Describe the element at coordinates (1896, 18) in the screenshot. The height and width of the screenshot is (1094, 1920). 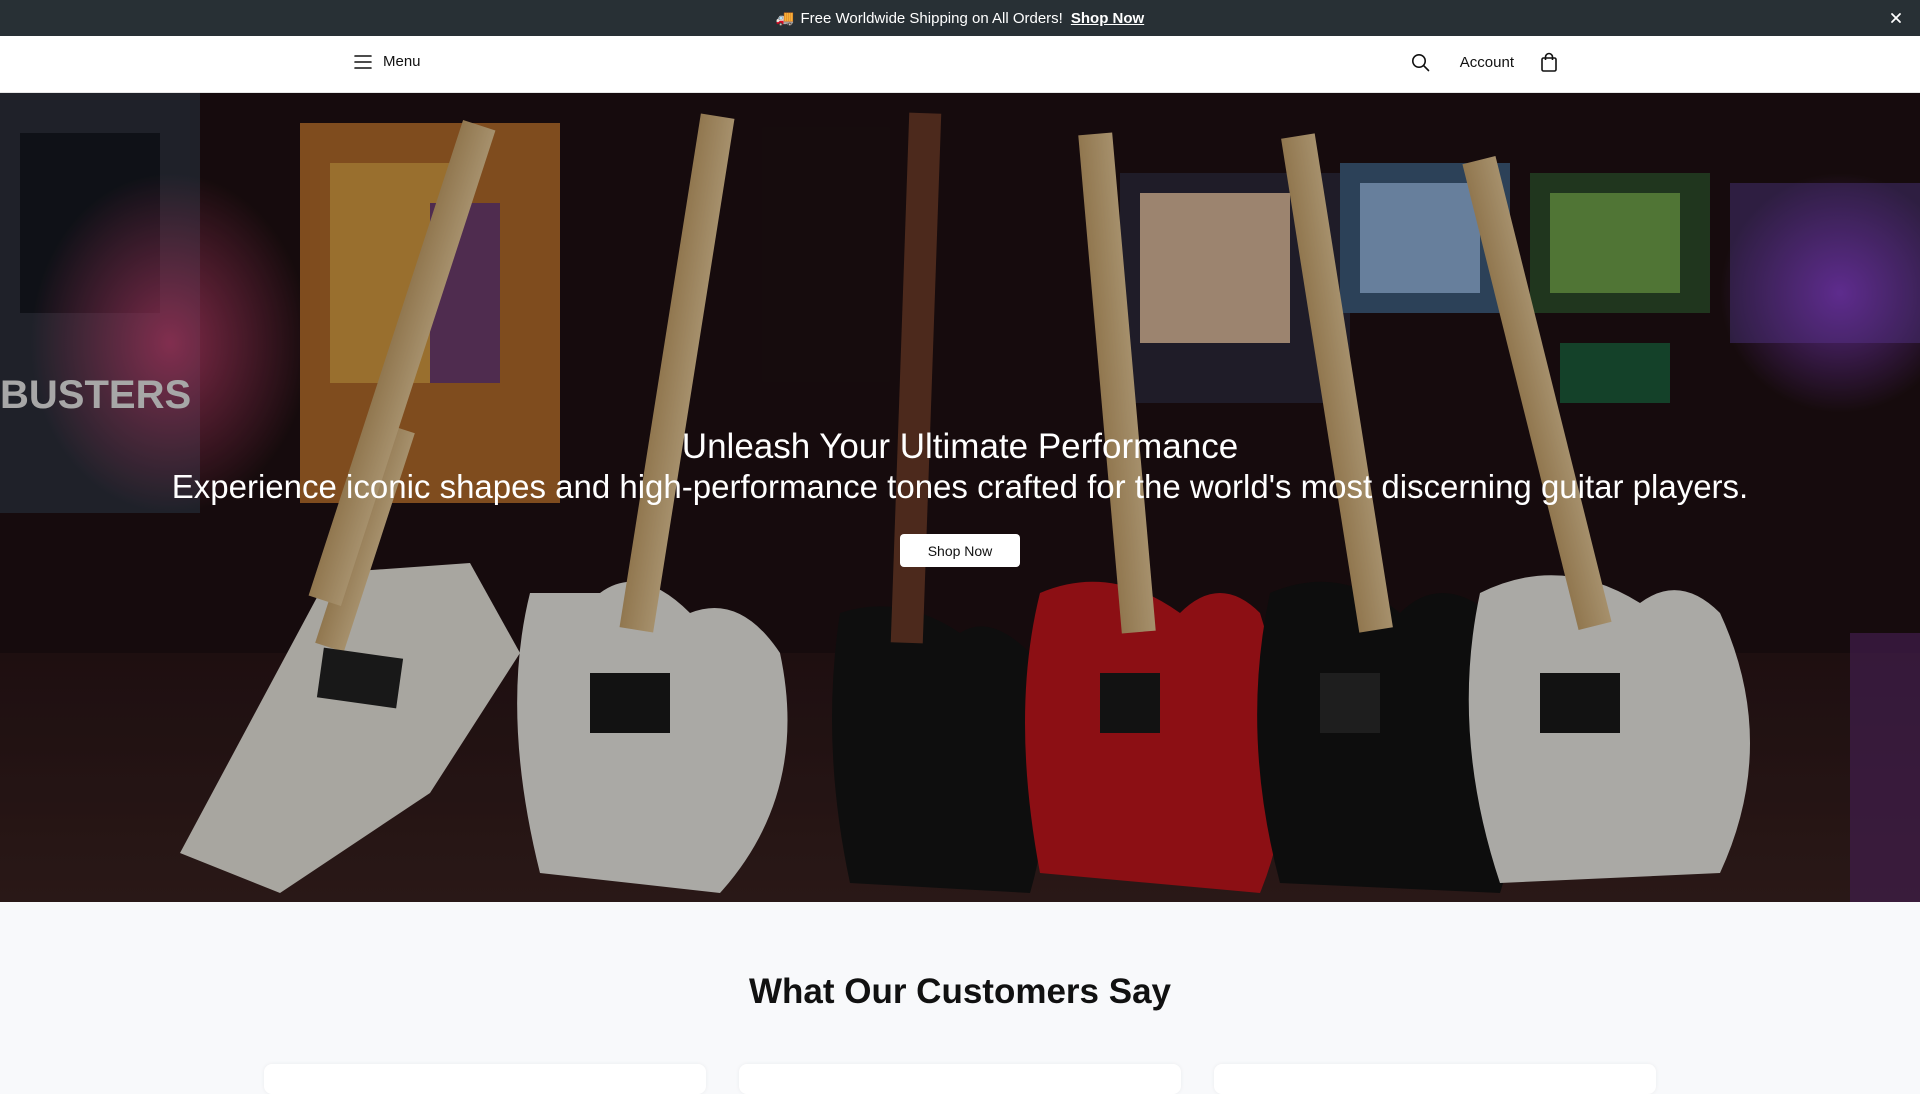
I see `close-icon` at that location.